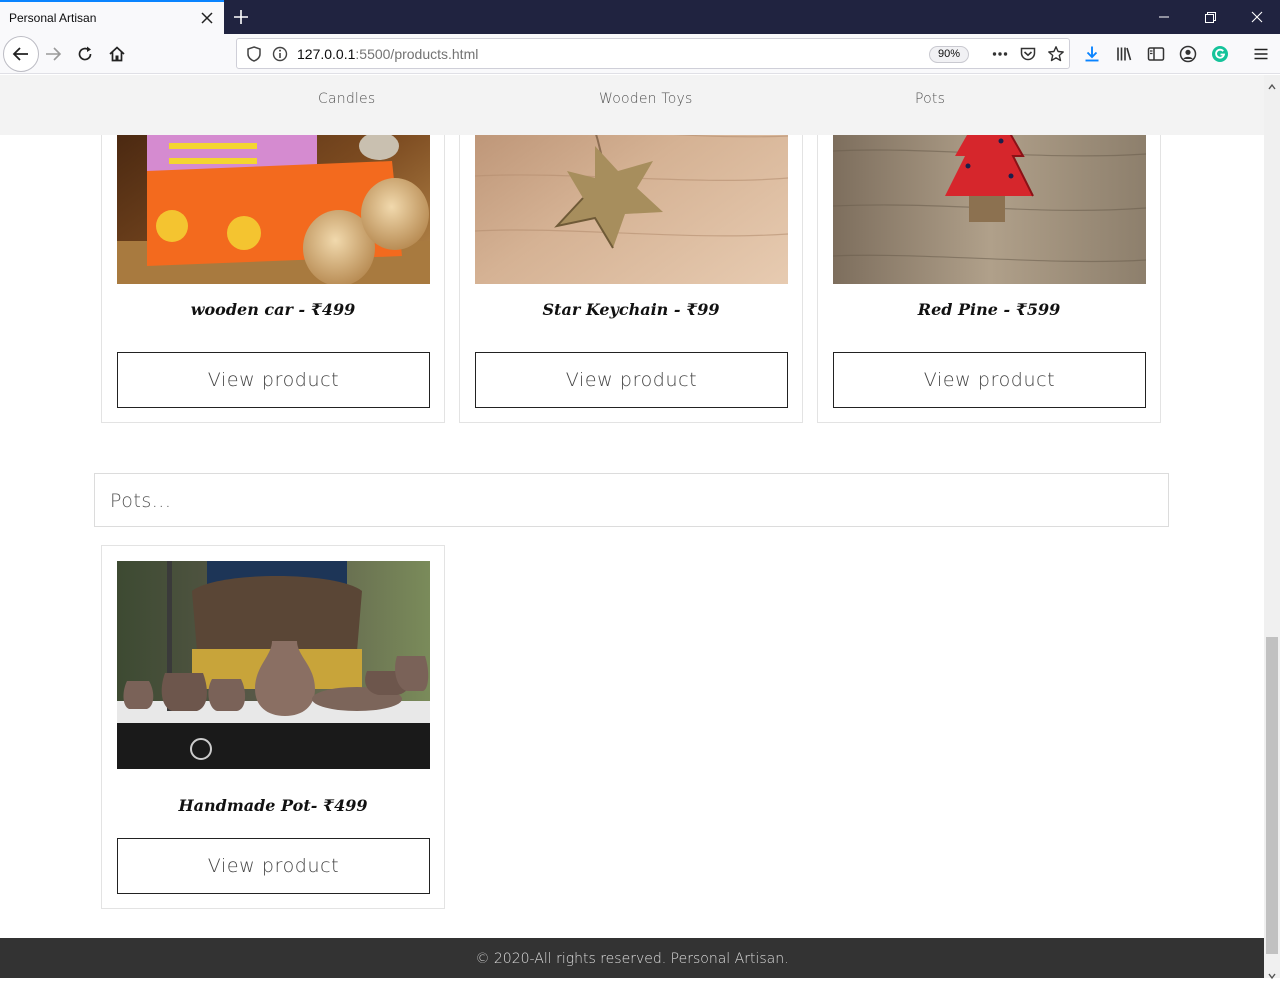  Describe the element at coordinates (949, 54) in the screenshot. I see `zoom-level-badge: 90%` at that location.